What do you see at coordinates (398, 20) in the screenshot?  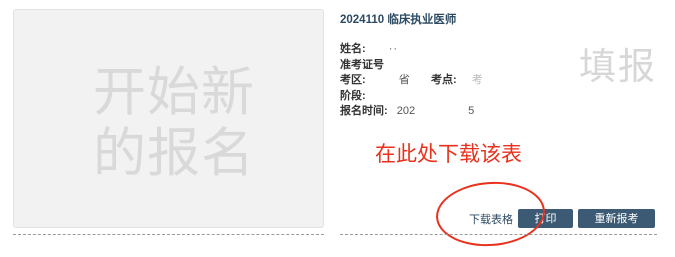 I see `exam-title: 2024110 临床执业医师` at bounding box center [398, 20].